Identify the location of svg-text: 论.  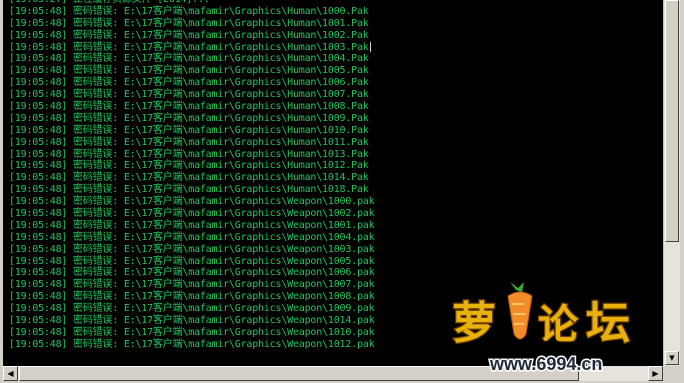
(558, 325).